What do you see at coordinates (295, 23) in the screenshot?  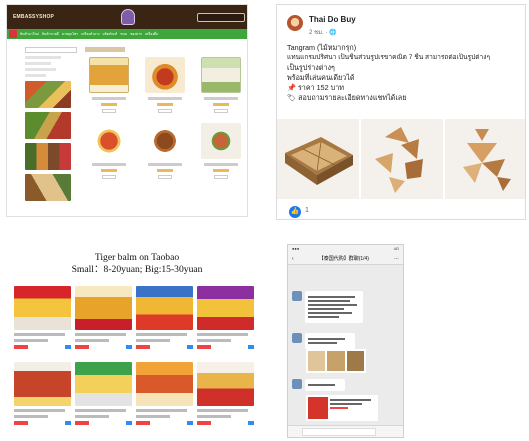 I see `page-avatar` at bounding box center [295, 23].